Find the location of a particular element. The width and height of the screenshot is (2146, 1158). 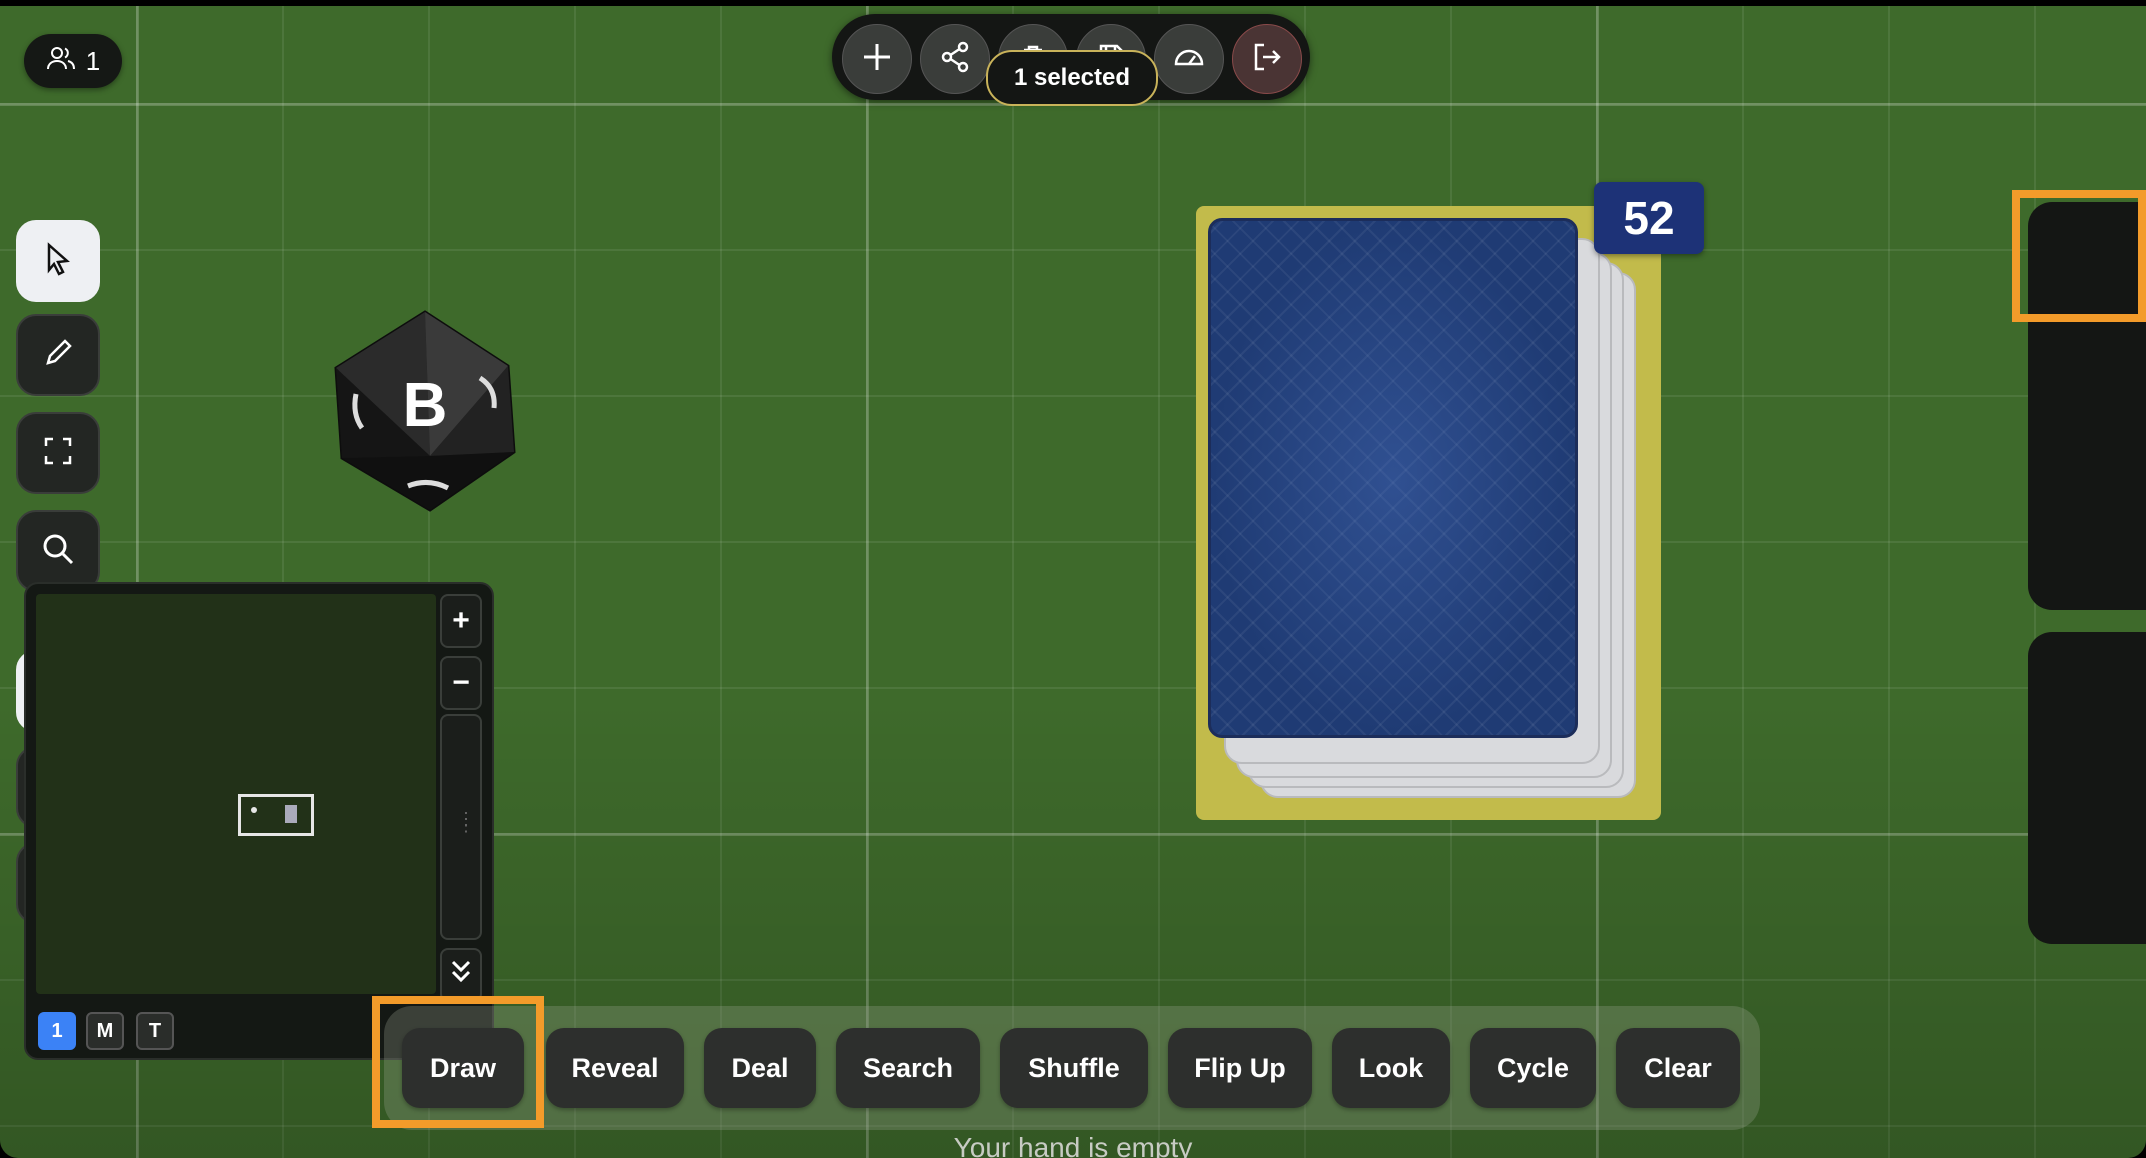

users-icon is located at coordinates (61, 61).